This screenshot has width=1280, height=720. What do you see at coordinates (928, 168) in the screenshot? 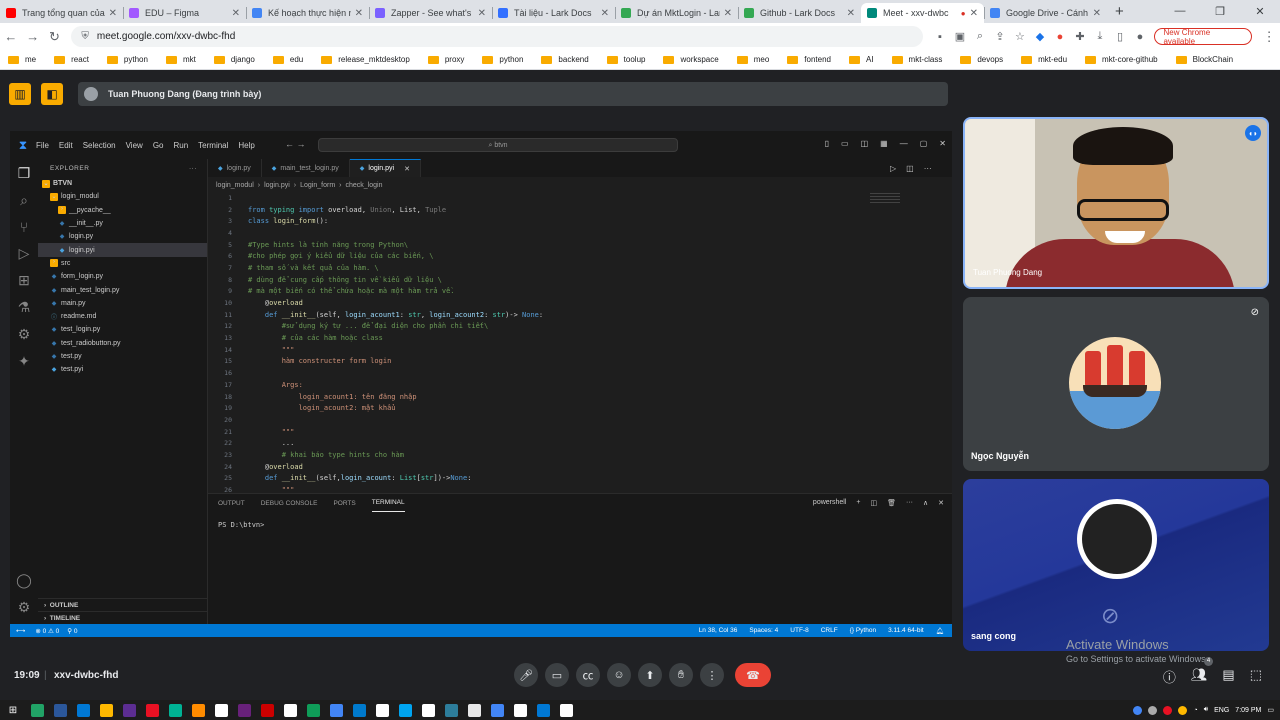
I see `more-icon: ···` at bounding box center [928, 168].